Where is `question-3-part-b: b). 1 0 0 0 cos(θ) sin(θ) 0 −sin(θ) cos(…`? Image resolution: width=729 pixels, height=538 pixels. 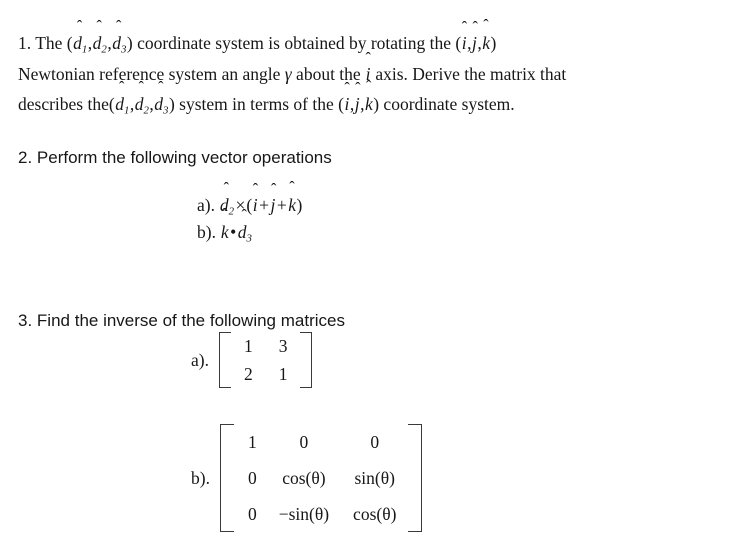
question-3-part-b: b). 1 0 0 0 cos(θ) sin(θ) 0 −sin(θ) cos(… is located at coordinates (307, 478).